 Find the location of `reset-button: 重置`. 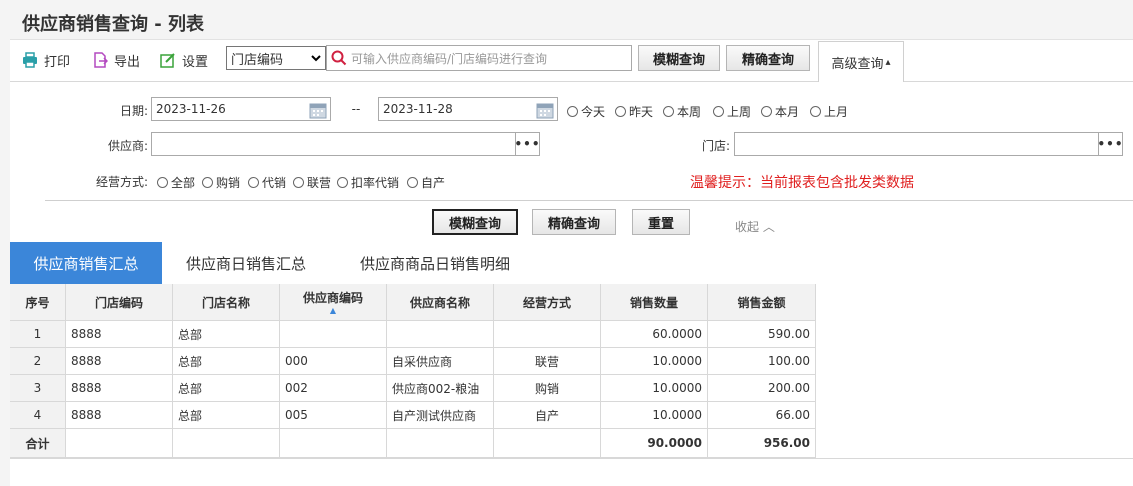

reset-button: 重置 is located at coordinates (661, 222).